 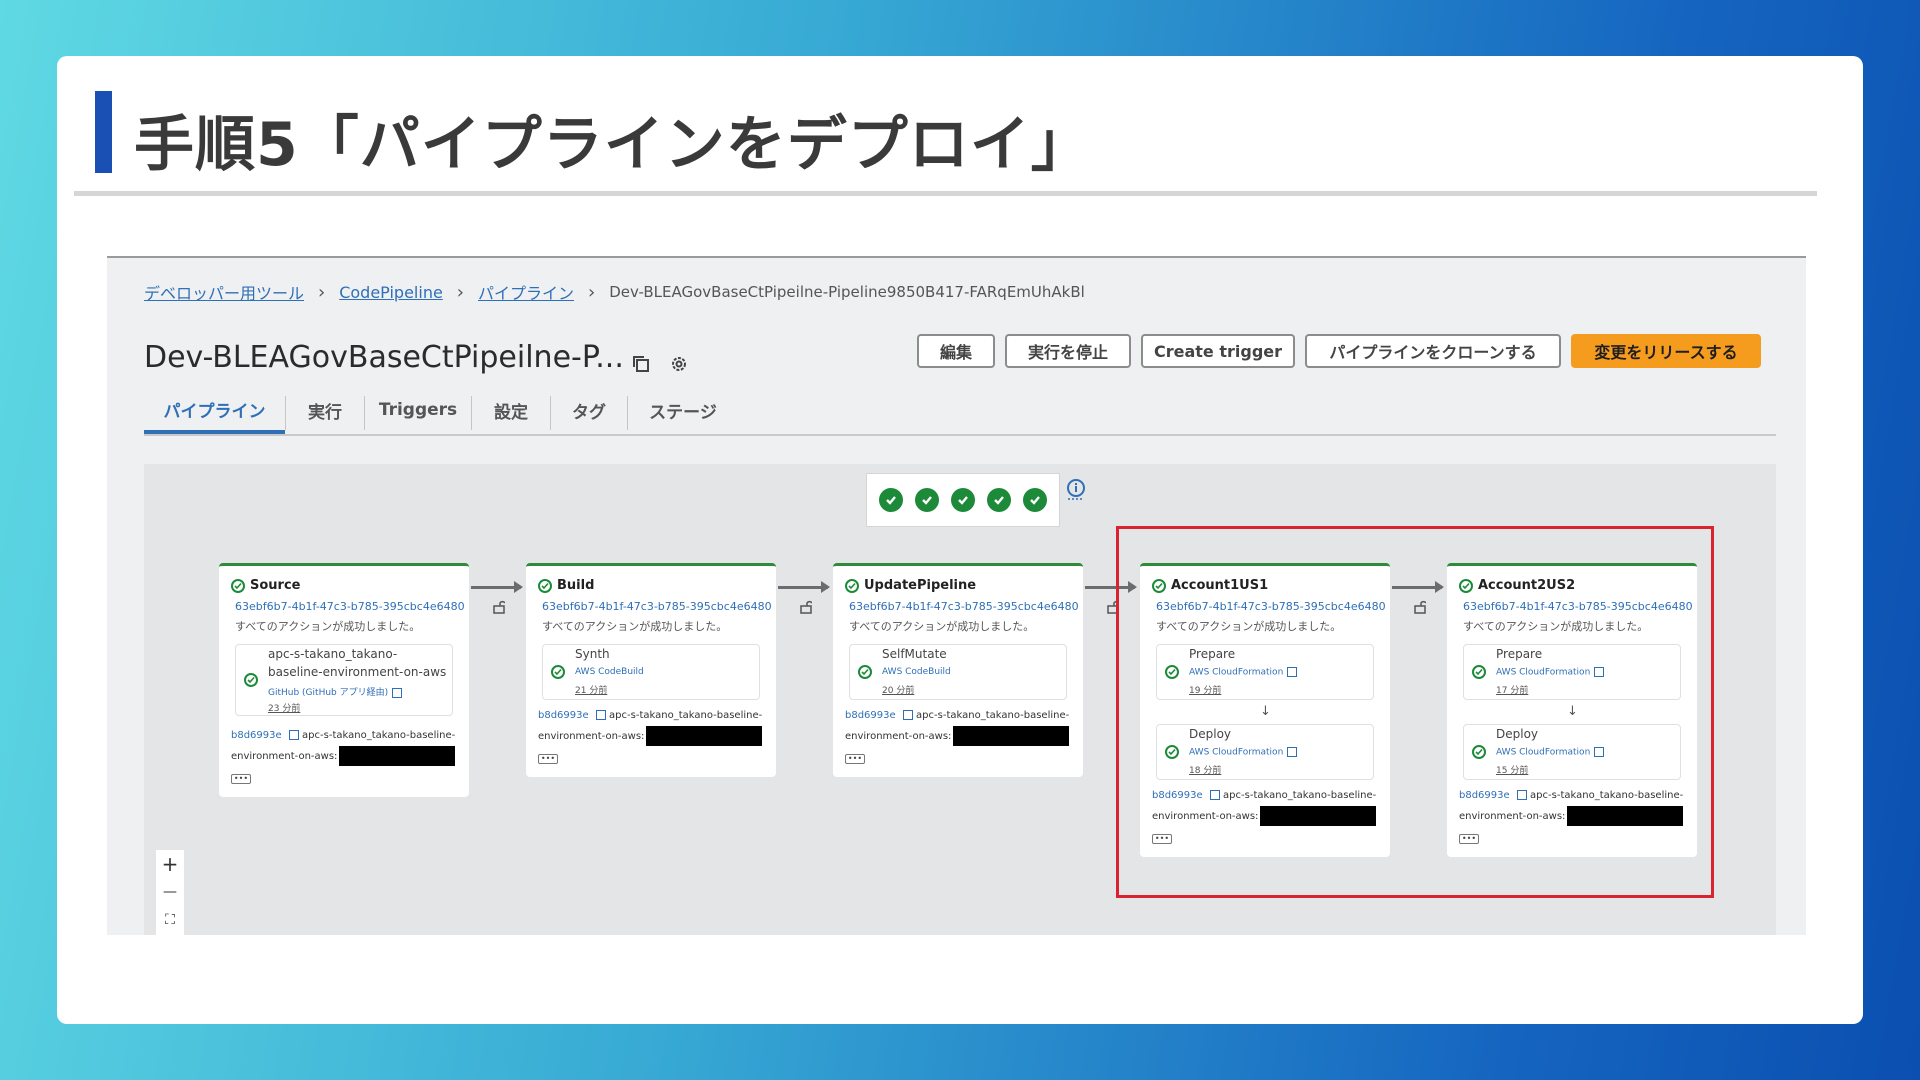 I want to click on clone-pipeline-button: パイプラインをクローンする, so click(x=1433, y=351).